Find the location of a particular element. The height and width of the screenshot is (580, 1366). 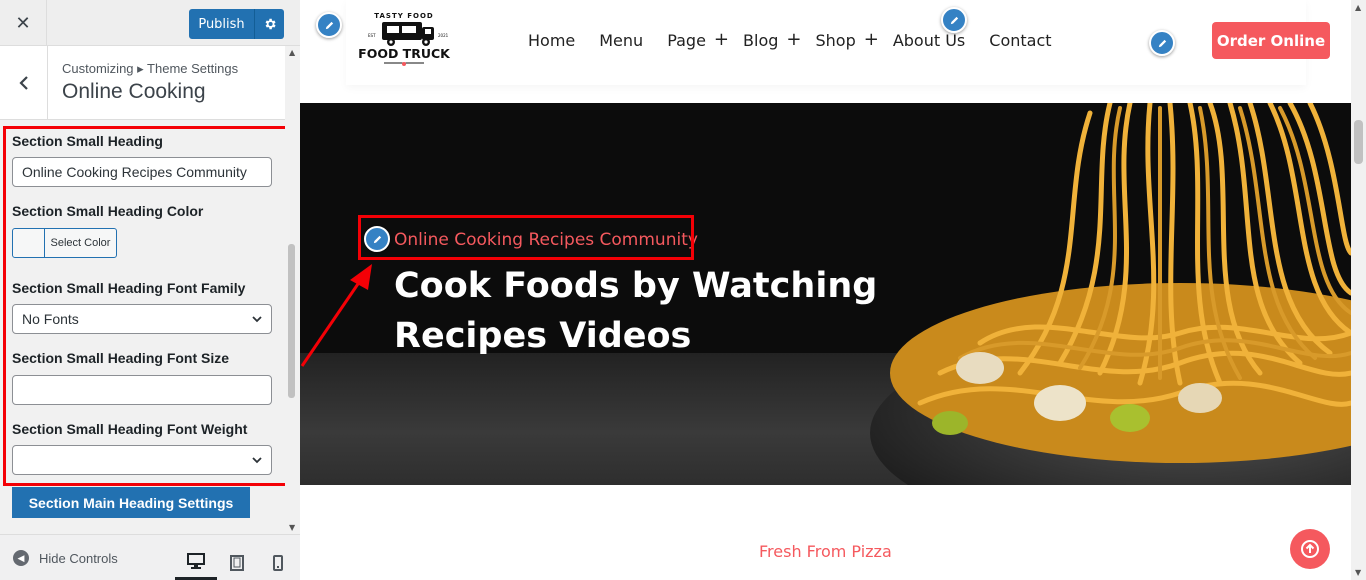

chevron-left-icon is located at coordinates (23, 83).